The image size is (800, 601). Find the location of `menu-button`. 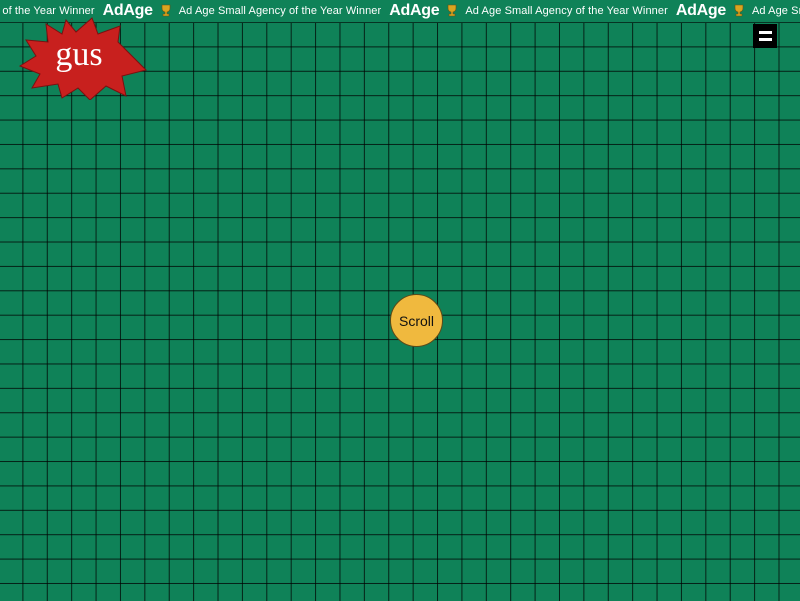

menu-button is located at coordinates (765, 36).